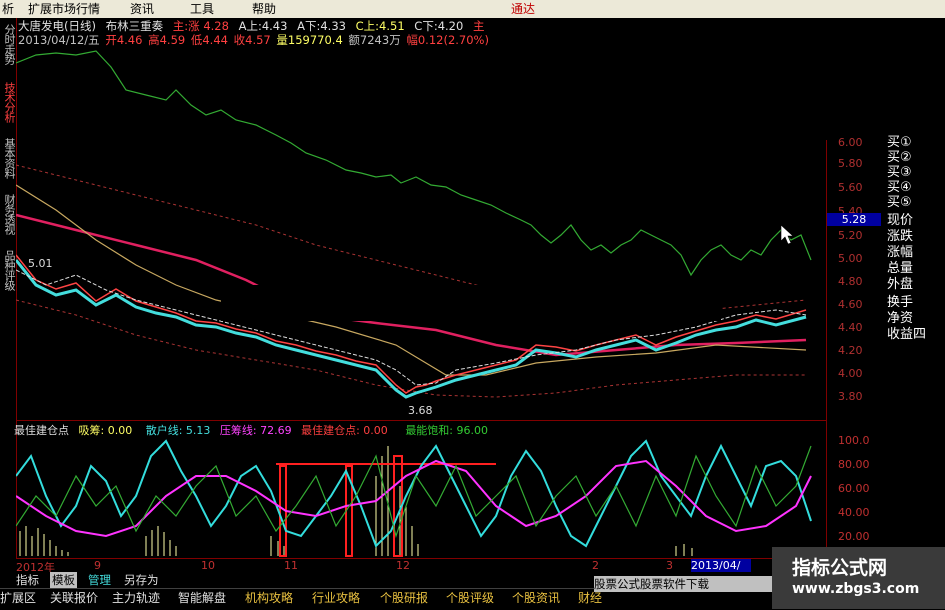 The width and height of the screenshot is (945, 610). I want to click on total-volume-label: 总量, so click(900, 268).